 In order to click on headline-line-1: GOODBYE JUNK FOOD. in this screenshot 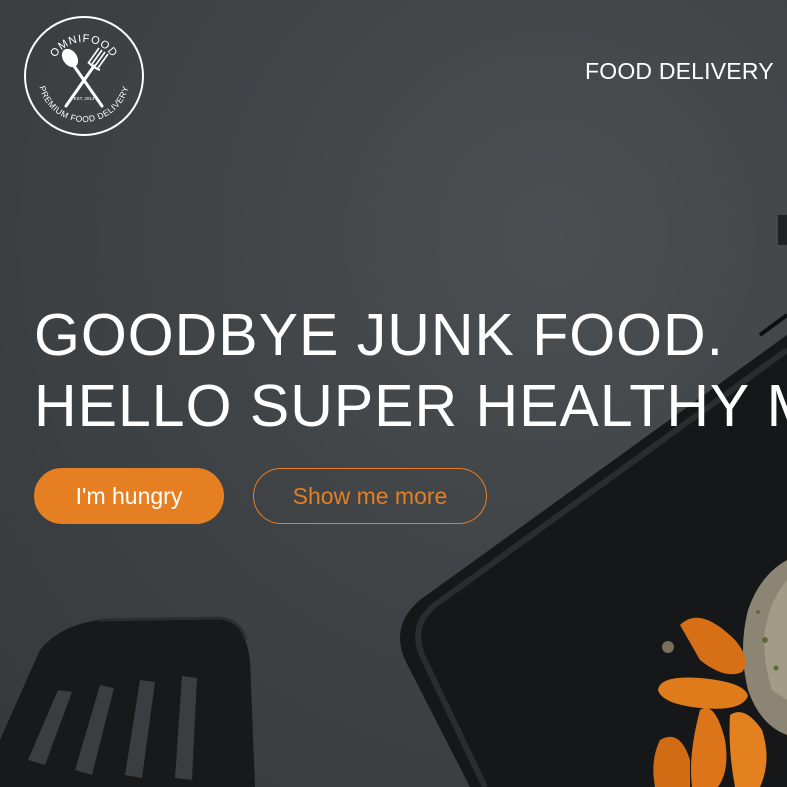, I will do `click(379, 335)`.